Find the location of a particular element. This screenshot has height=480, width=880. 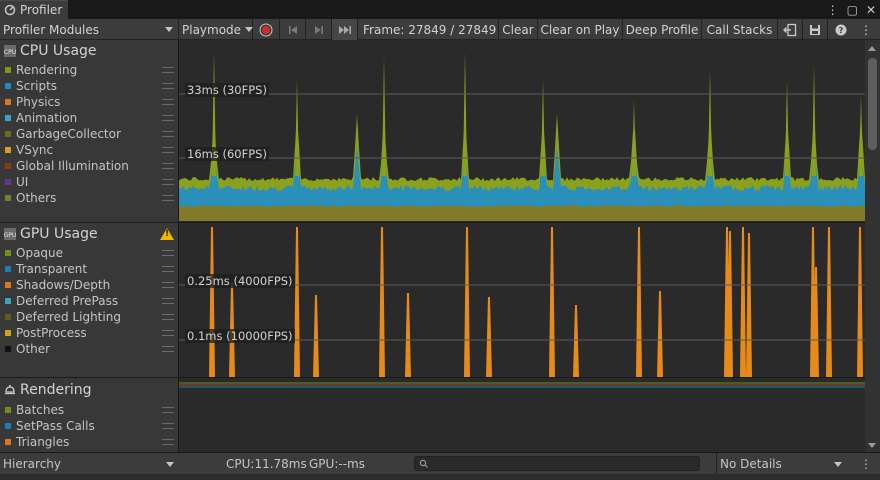

current-frame-button is located at coordinates (345, 29).